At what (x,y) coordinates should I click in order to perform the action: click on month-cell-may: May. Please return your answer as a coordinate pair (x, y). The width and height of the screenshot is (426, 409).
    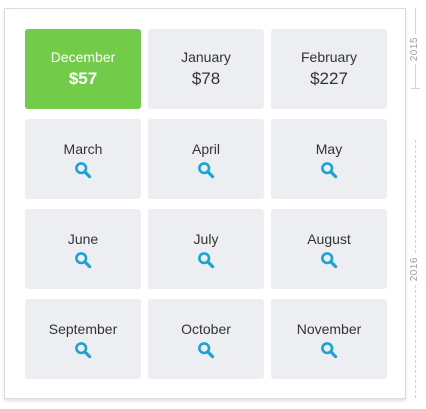
    Looking at the image, I should click on (329, 159).